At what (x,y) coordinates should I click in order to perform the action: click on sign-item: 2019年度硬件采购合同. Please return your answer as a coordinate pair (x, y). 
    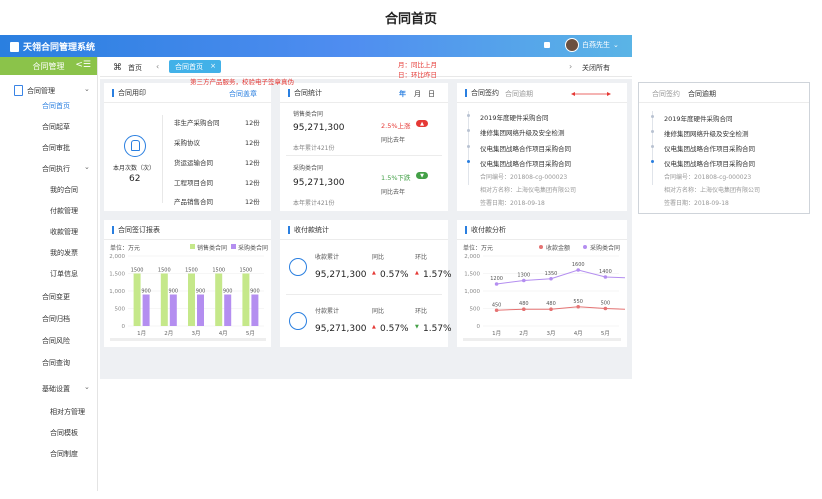
    Looking at the image, I should click on (514, 117).